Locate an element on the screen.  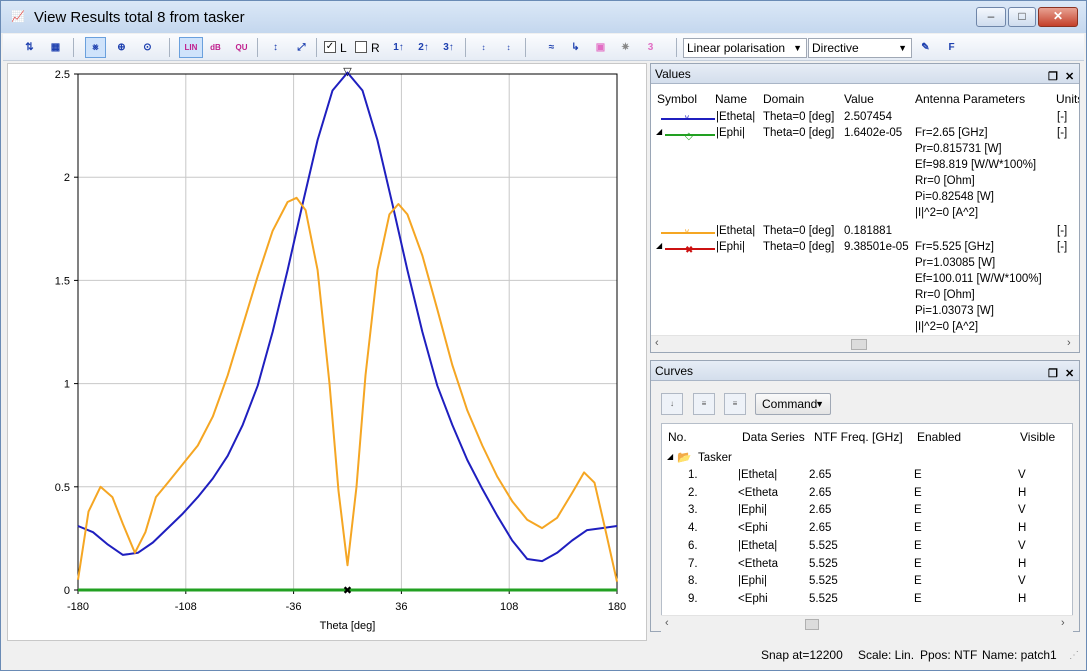
linear-scale-button: LIN is located at coordinates (191, 47).